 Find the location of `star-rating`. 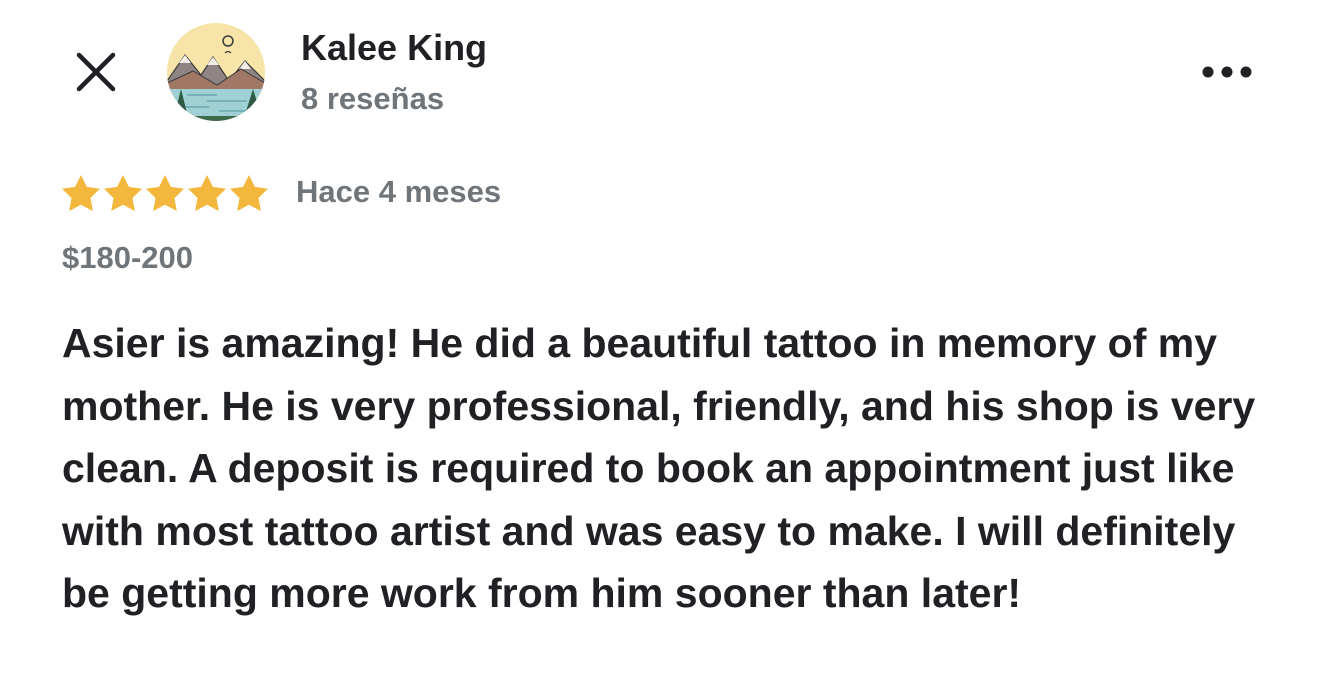

star-rating is located at coordinates (165, 193).